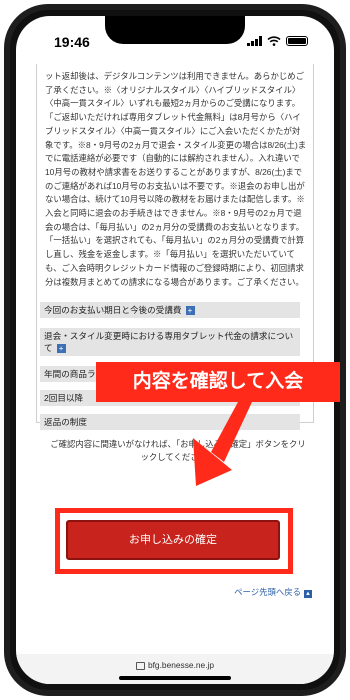 The height and width of the screenshot is (700, 350). I want to click on status-icons, so click(277, 41).